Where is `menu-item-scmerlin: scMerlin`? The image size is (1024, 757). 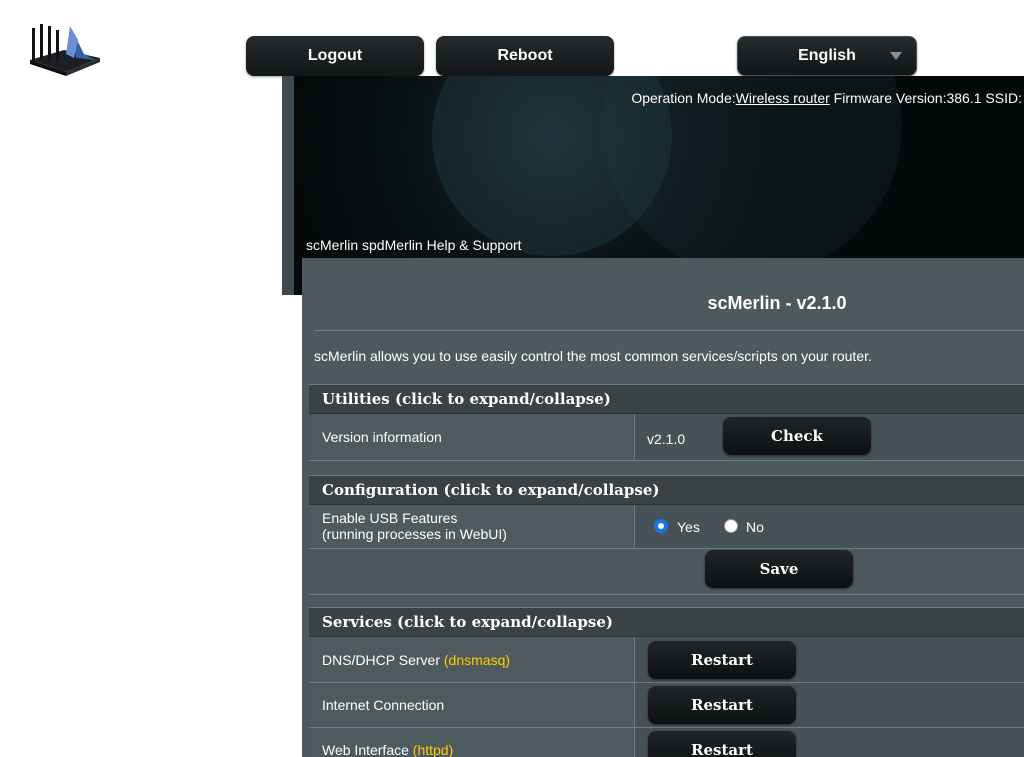
menu-item-scmerlin: scMerlin is located at coordinates (332, 245).